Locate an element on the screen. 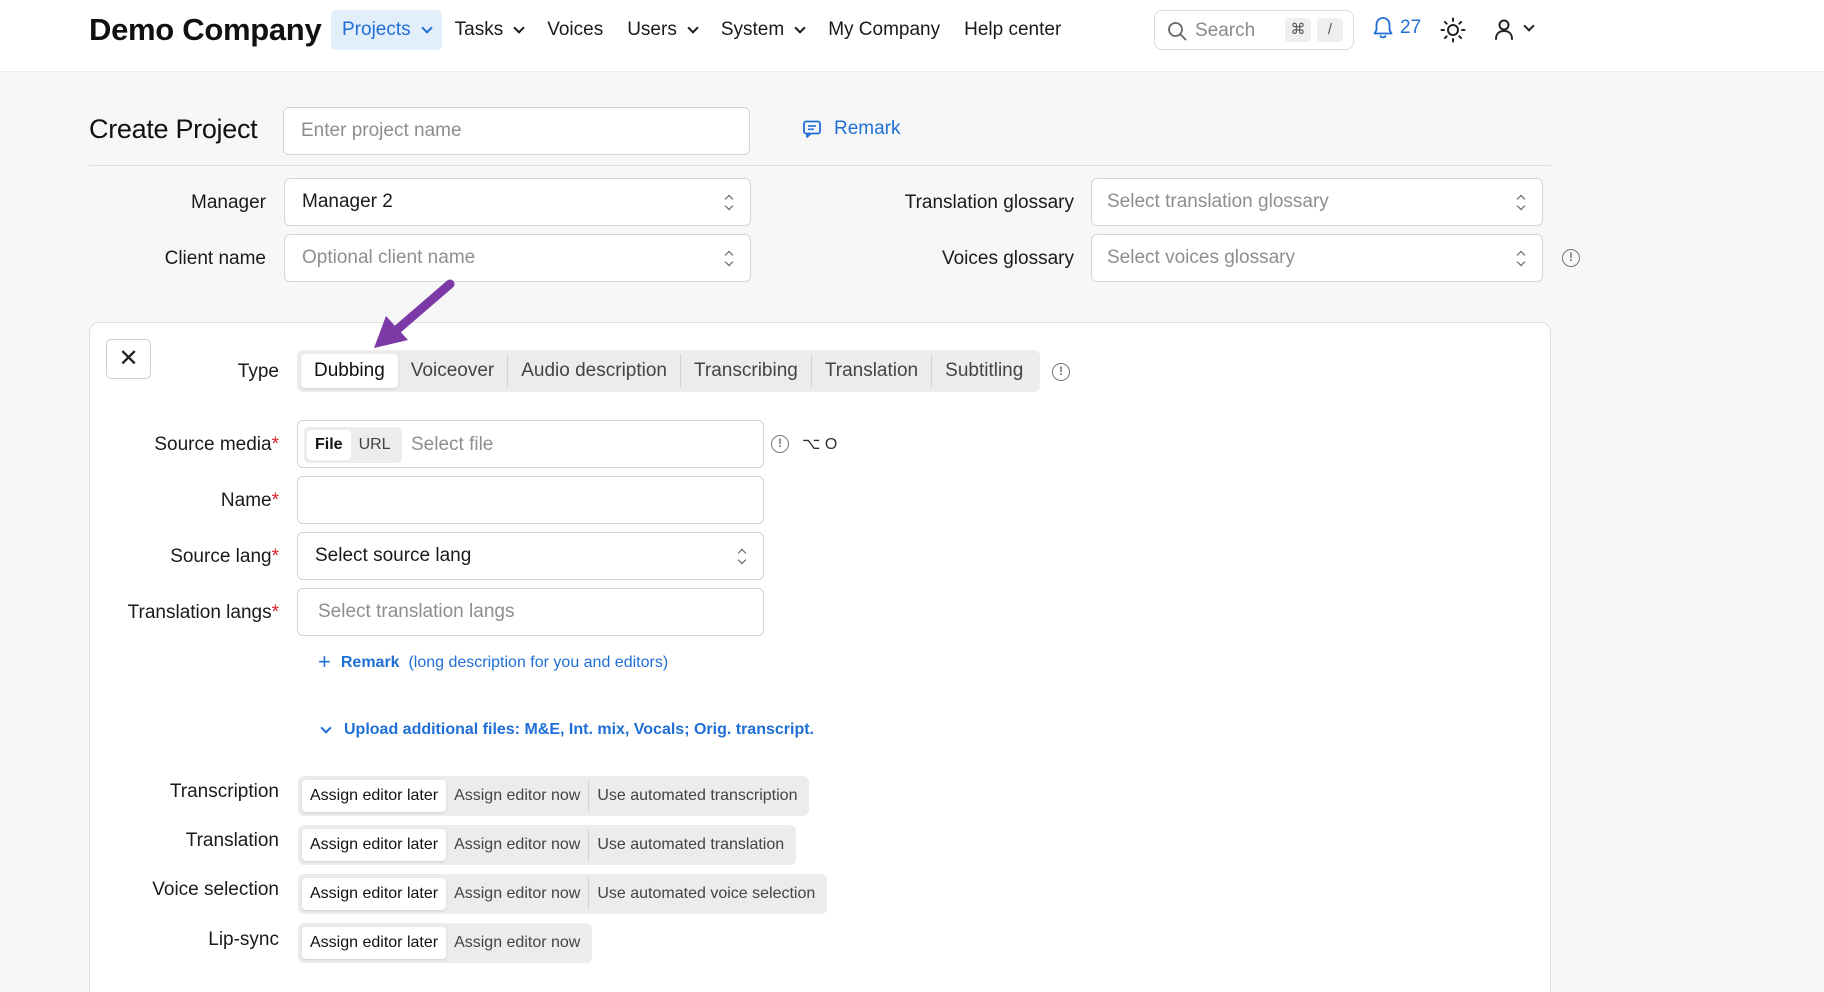  voice-selection-assign-later: Assign editor later is located at coordinates (374, 894).